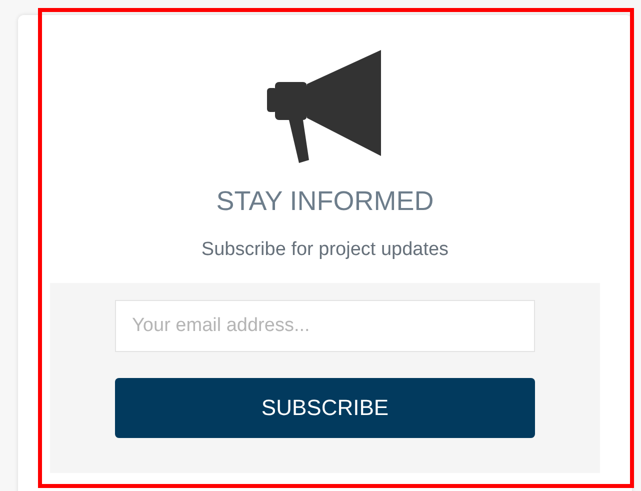 This screenshot has width=641, height=491. I want to click on title: STAY INFORMED, so click(325, 201).